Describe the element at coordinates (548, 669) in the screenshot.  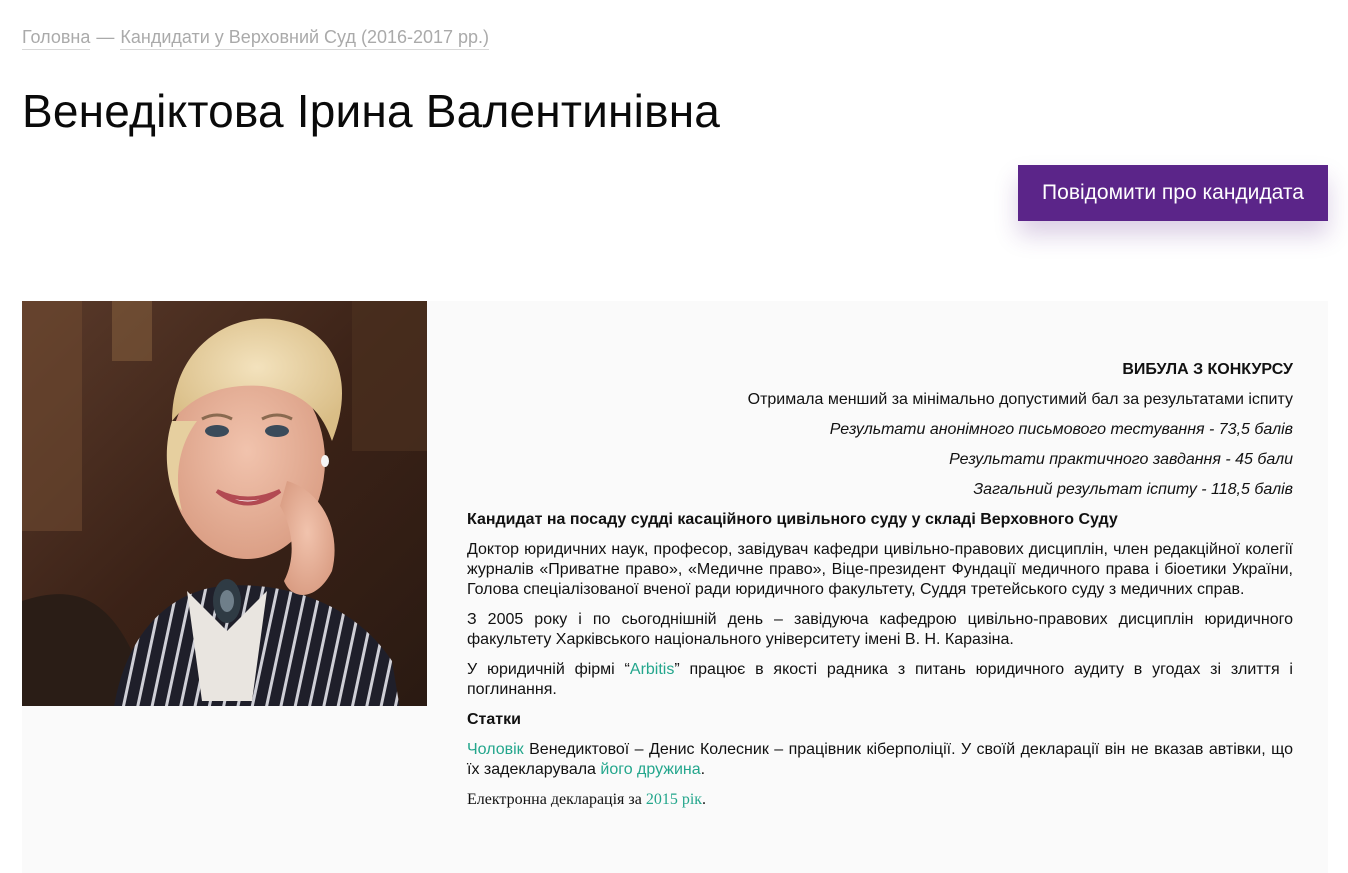
I see `bio-3-text-before: У юридичній фірмі “` at that location.